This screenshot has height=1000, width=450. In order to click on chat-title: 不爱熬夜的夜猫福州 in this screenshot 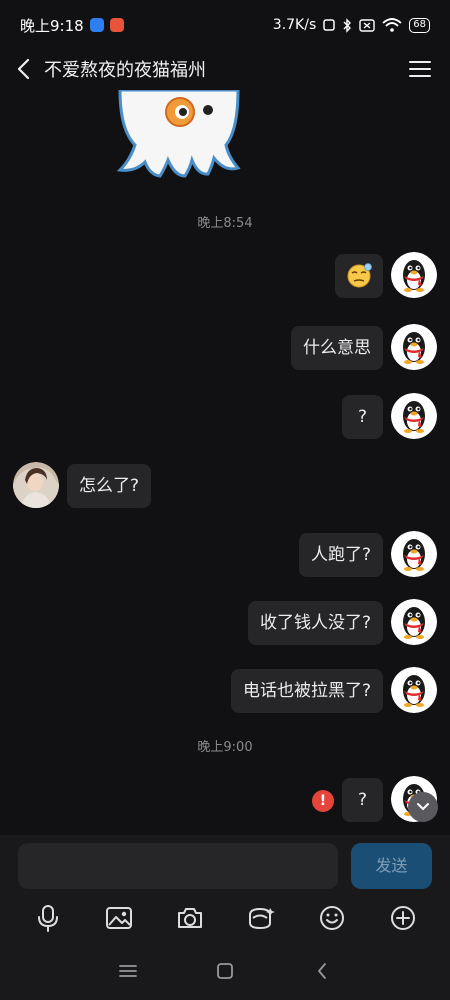, I will do `click(125, 70)`.